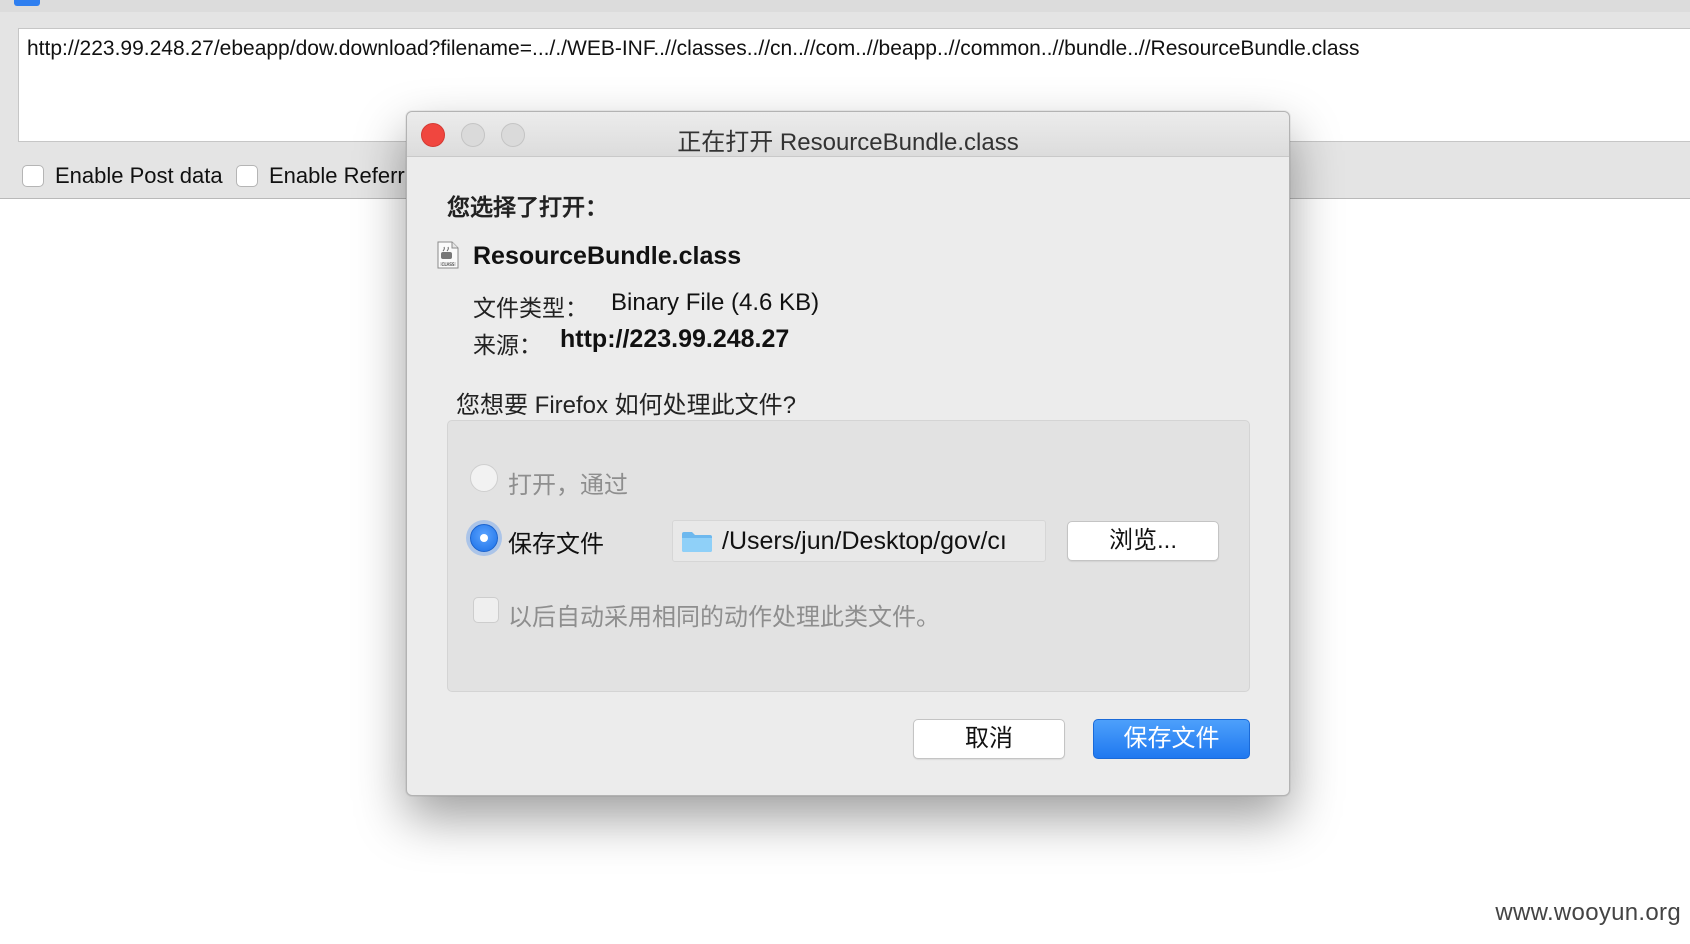 Image resolution: width=1690 pixels, height=944 pixels. What do you see at coordinates (448, 264) in the screenshot?
I see `svg-text: CLASS` at bounding box center [448, 264].